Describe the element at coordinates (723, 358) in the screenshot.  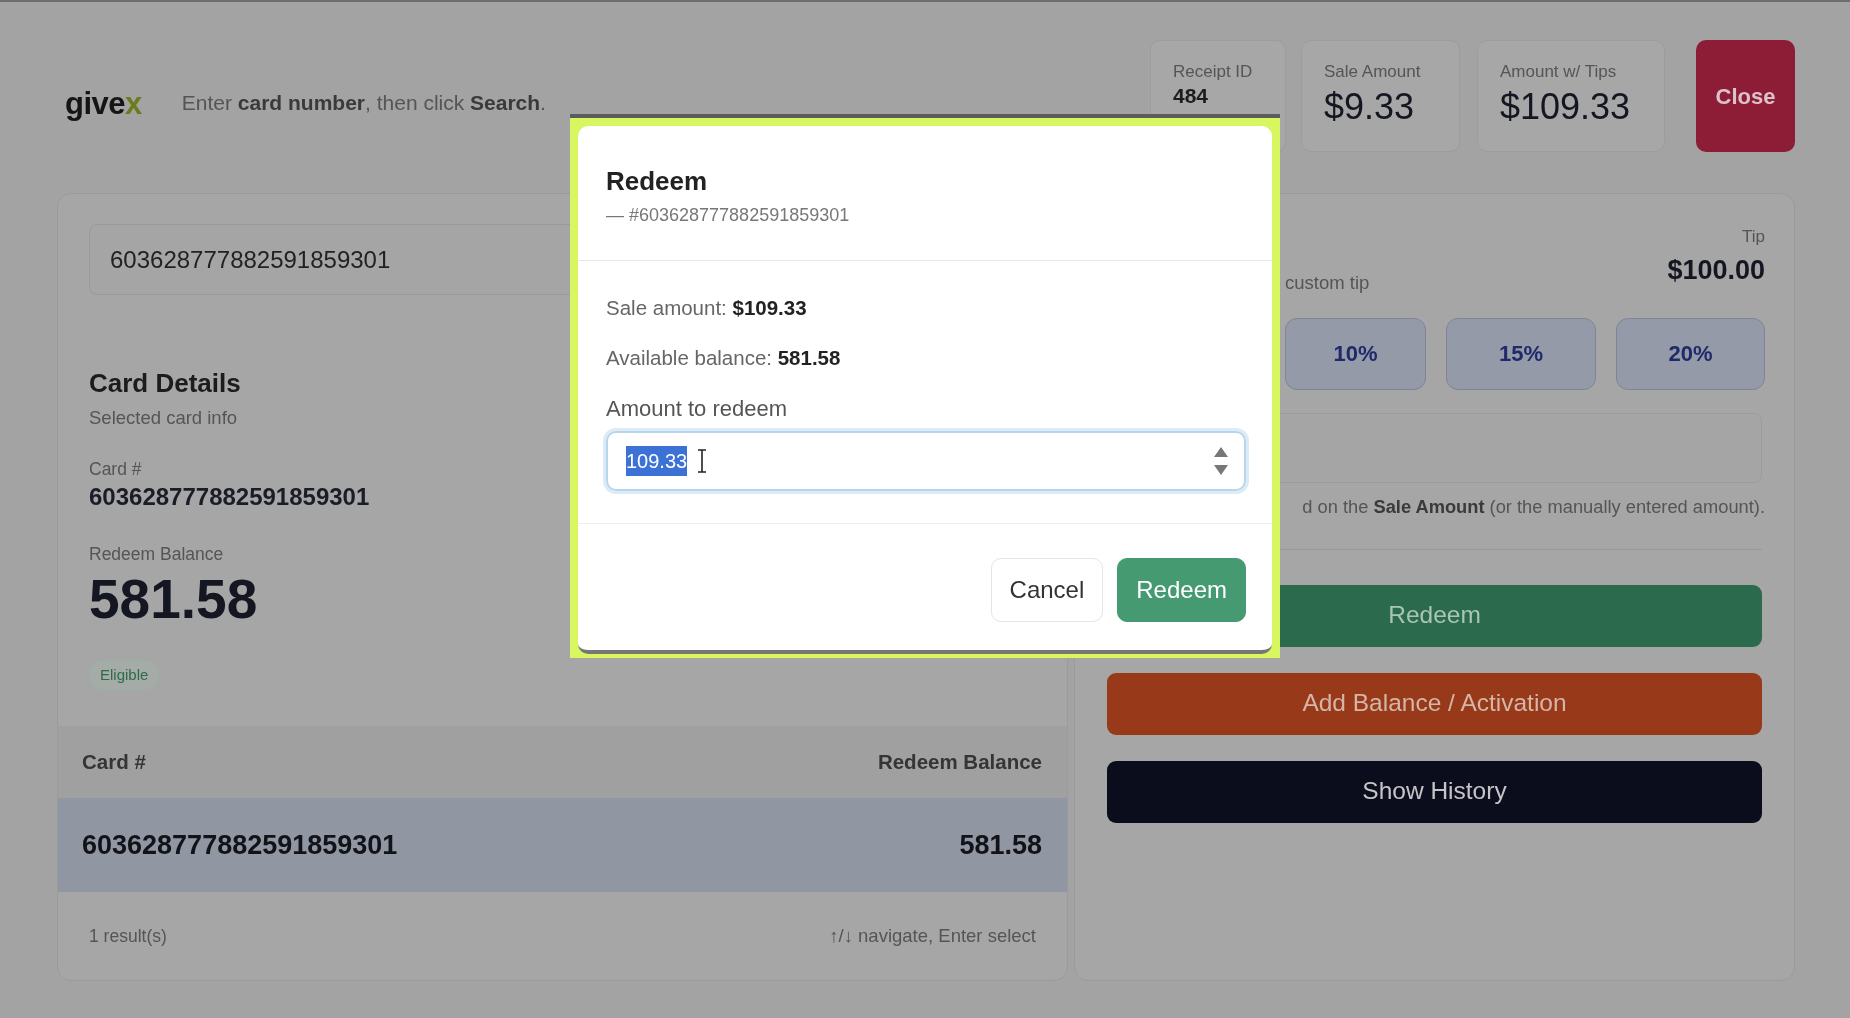
I see `info-text: Available balance: 581.58` at that location.